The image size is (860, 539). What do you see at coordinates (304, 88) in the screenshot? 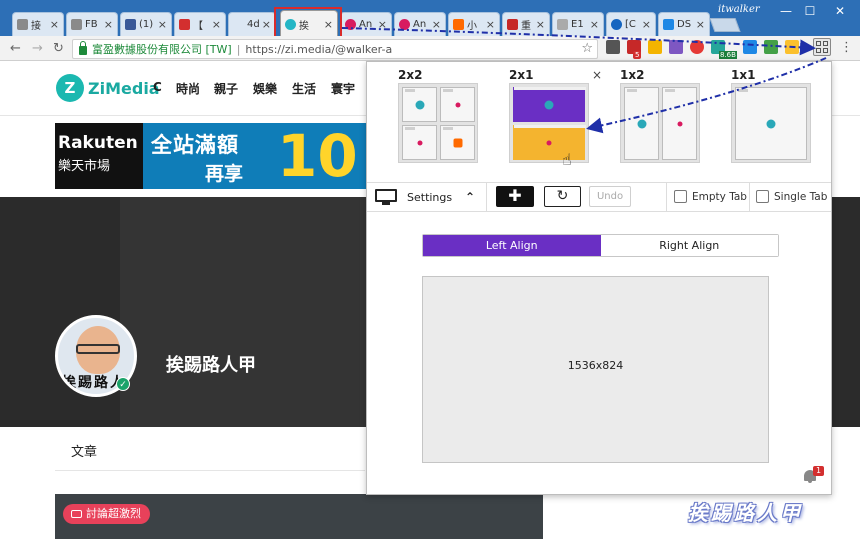
I see `nav-item: 生活` at bounding box center [304, 88].